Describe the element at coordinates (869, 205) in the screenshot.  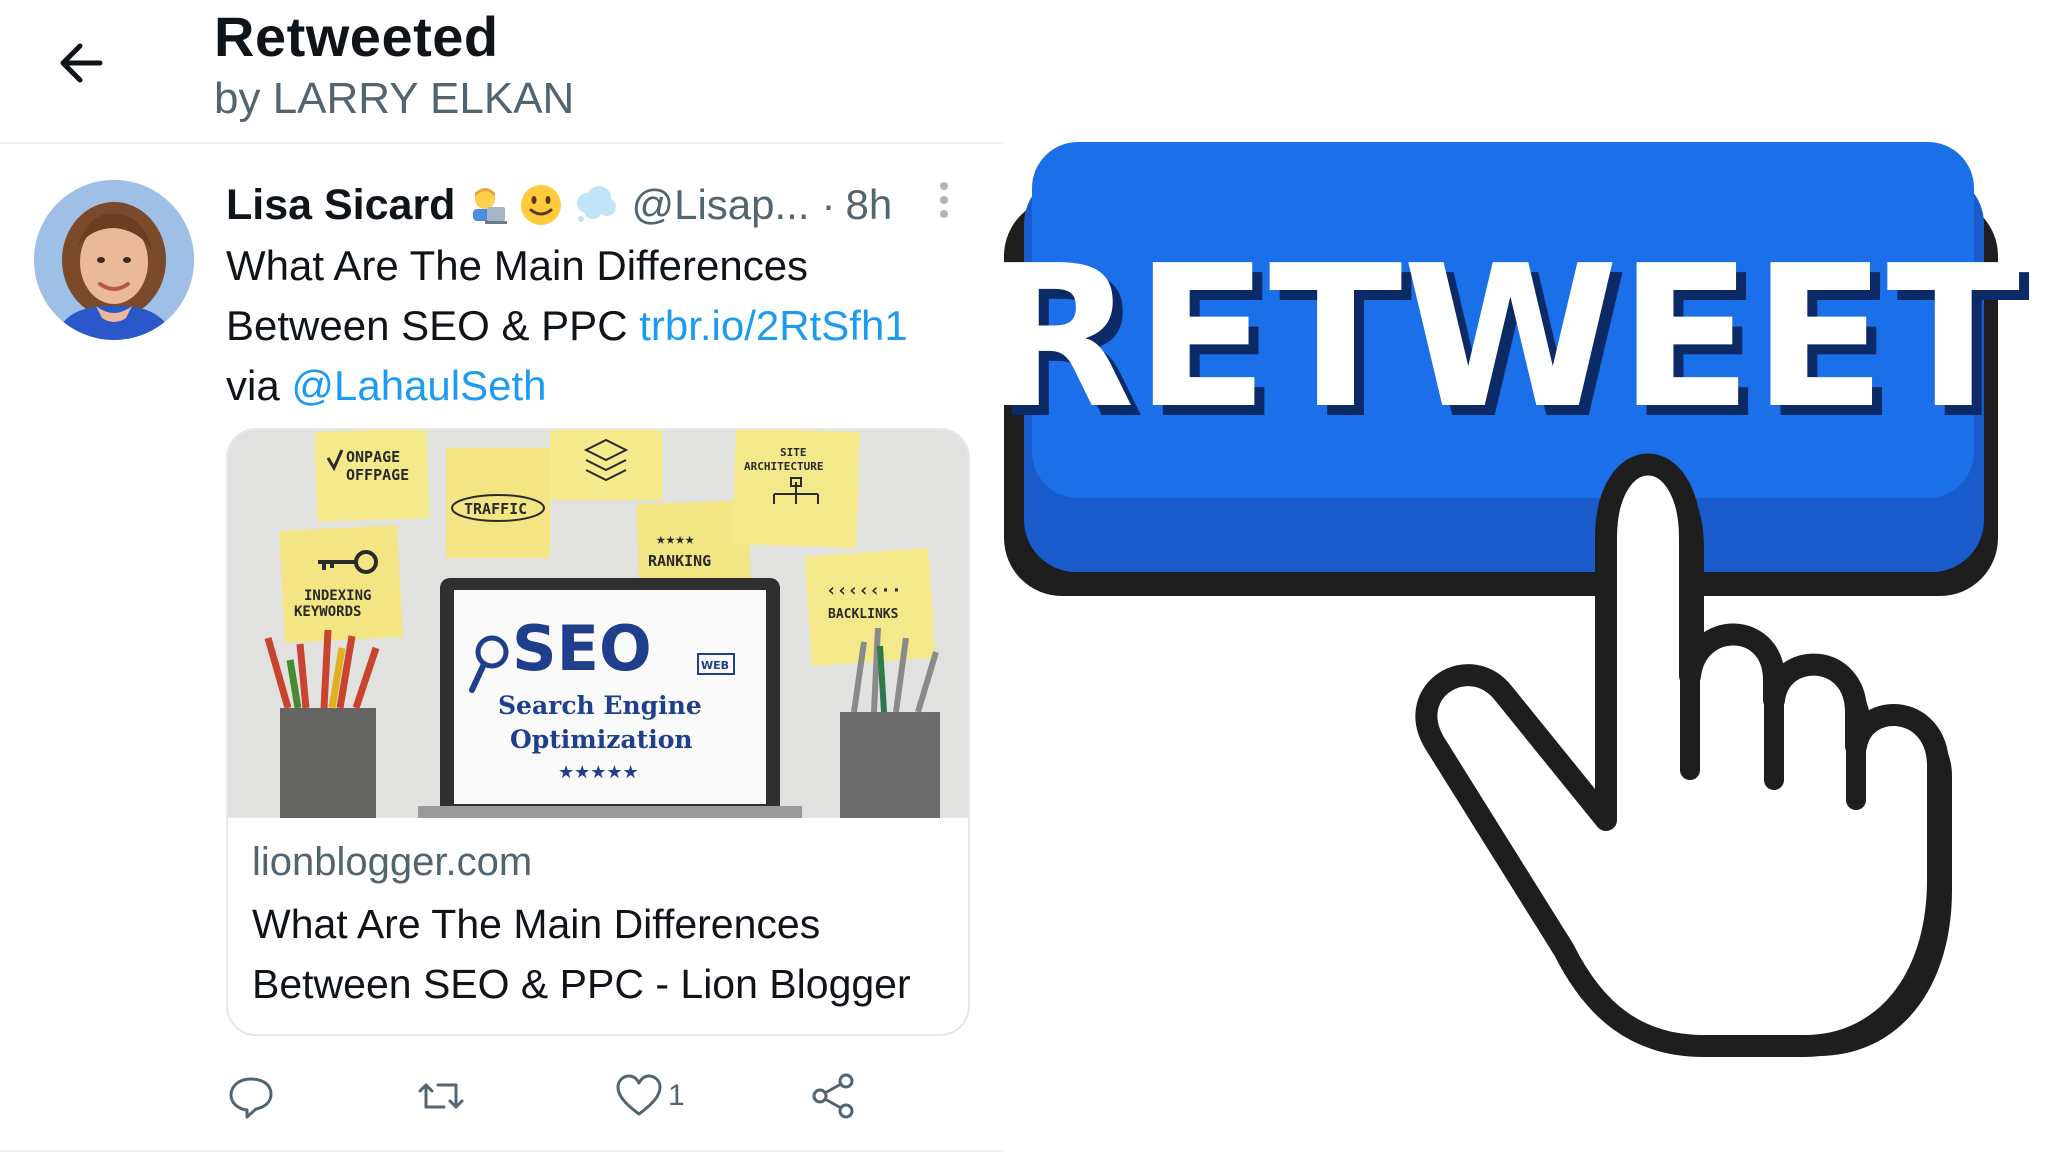
I see `tweet-time: 8h` at that location.